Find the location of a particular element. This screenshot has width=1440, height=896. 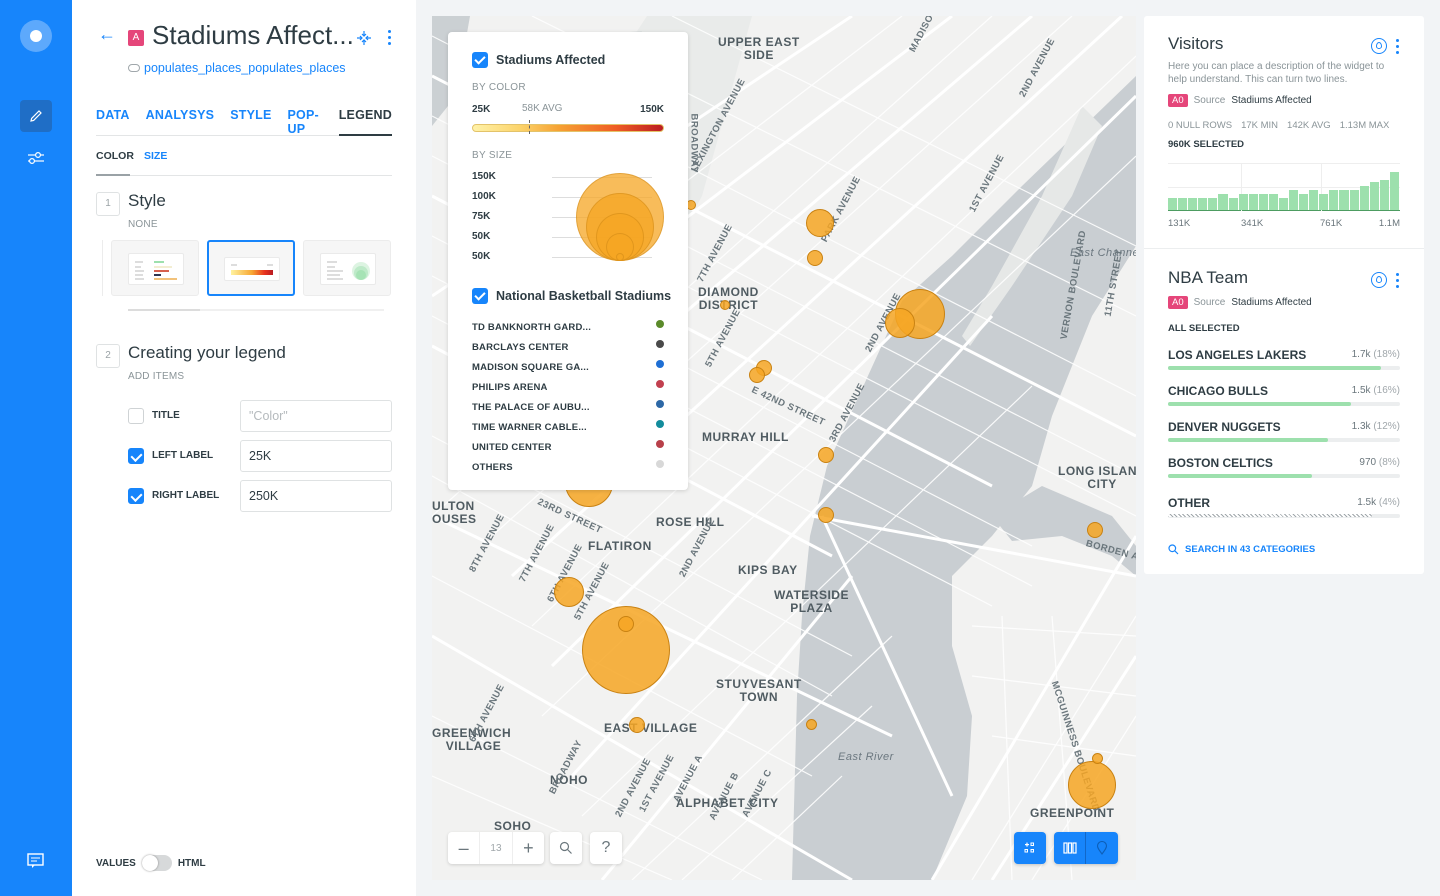

stat-avg: 142K AVG is located at coordinates (1309, 125).